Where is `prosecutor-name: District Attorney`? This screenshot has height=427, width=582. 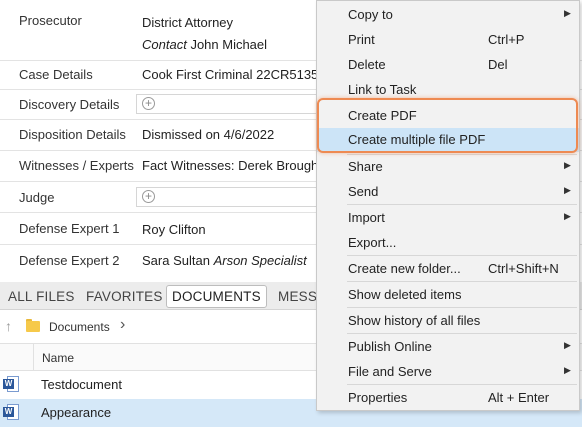
prosecutor-name: District Attorney is located at coordinates (187, 22).